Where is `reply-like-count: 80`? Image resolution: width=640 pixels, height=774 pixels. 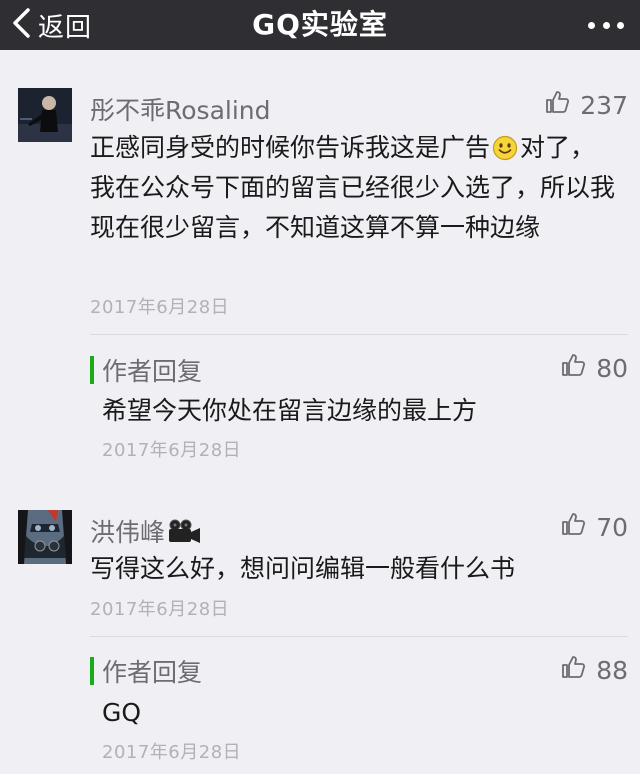 reply-like-count: 80 is located at coordinates (612, 368).